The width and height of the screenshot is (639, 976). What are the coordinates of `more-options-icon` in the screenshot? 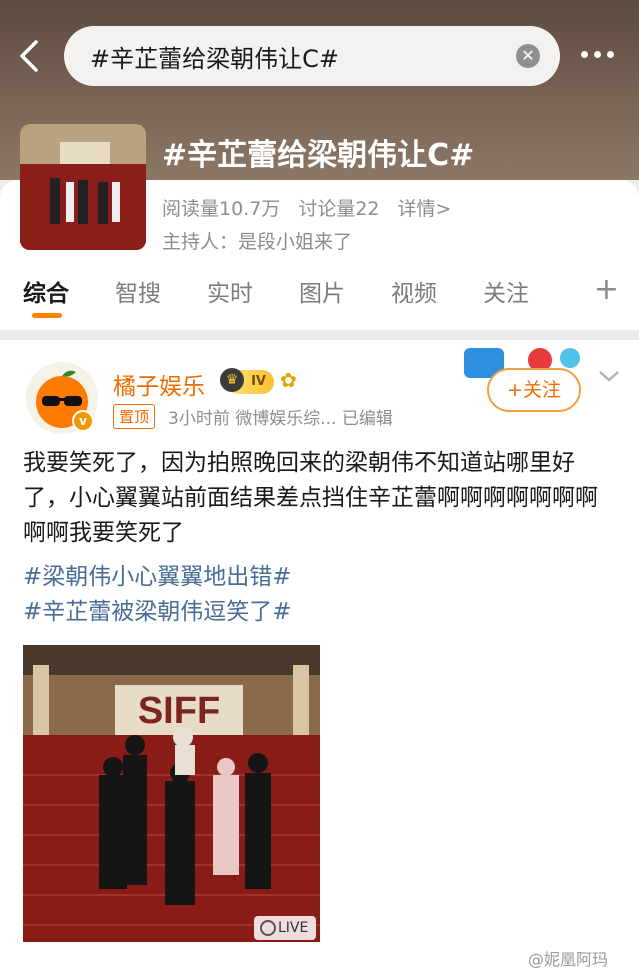 It's located at (601, 54).